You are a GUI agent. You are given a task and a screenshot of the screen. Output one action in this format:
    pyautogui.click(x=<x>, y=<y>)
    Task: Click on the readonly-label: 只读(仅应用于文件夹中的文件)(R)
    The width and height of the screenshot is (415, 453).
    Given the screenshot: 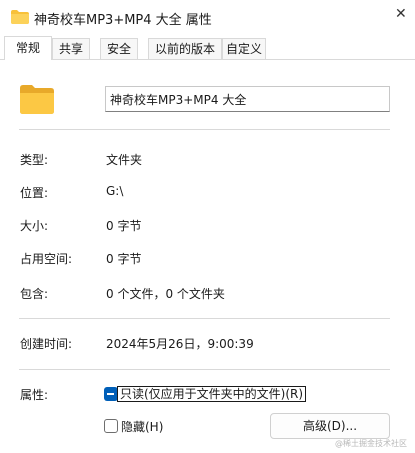 What is the action you would take?
    pyautogui.click(x=212, y=394)
    